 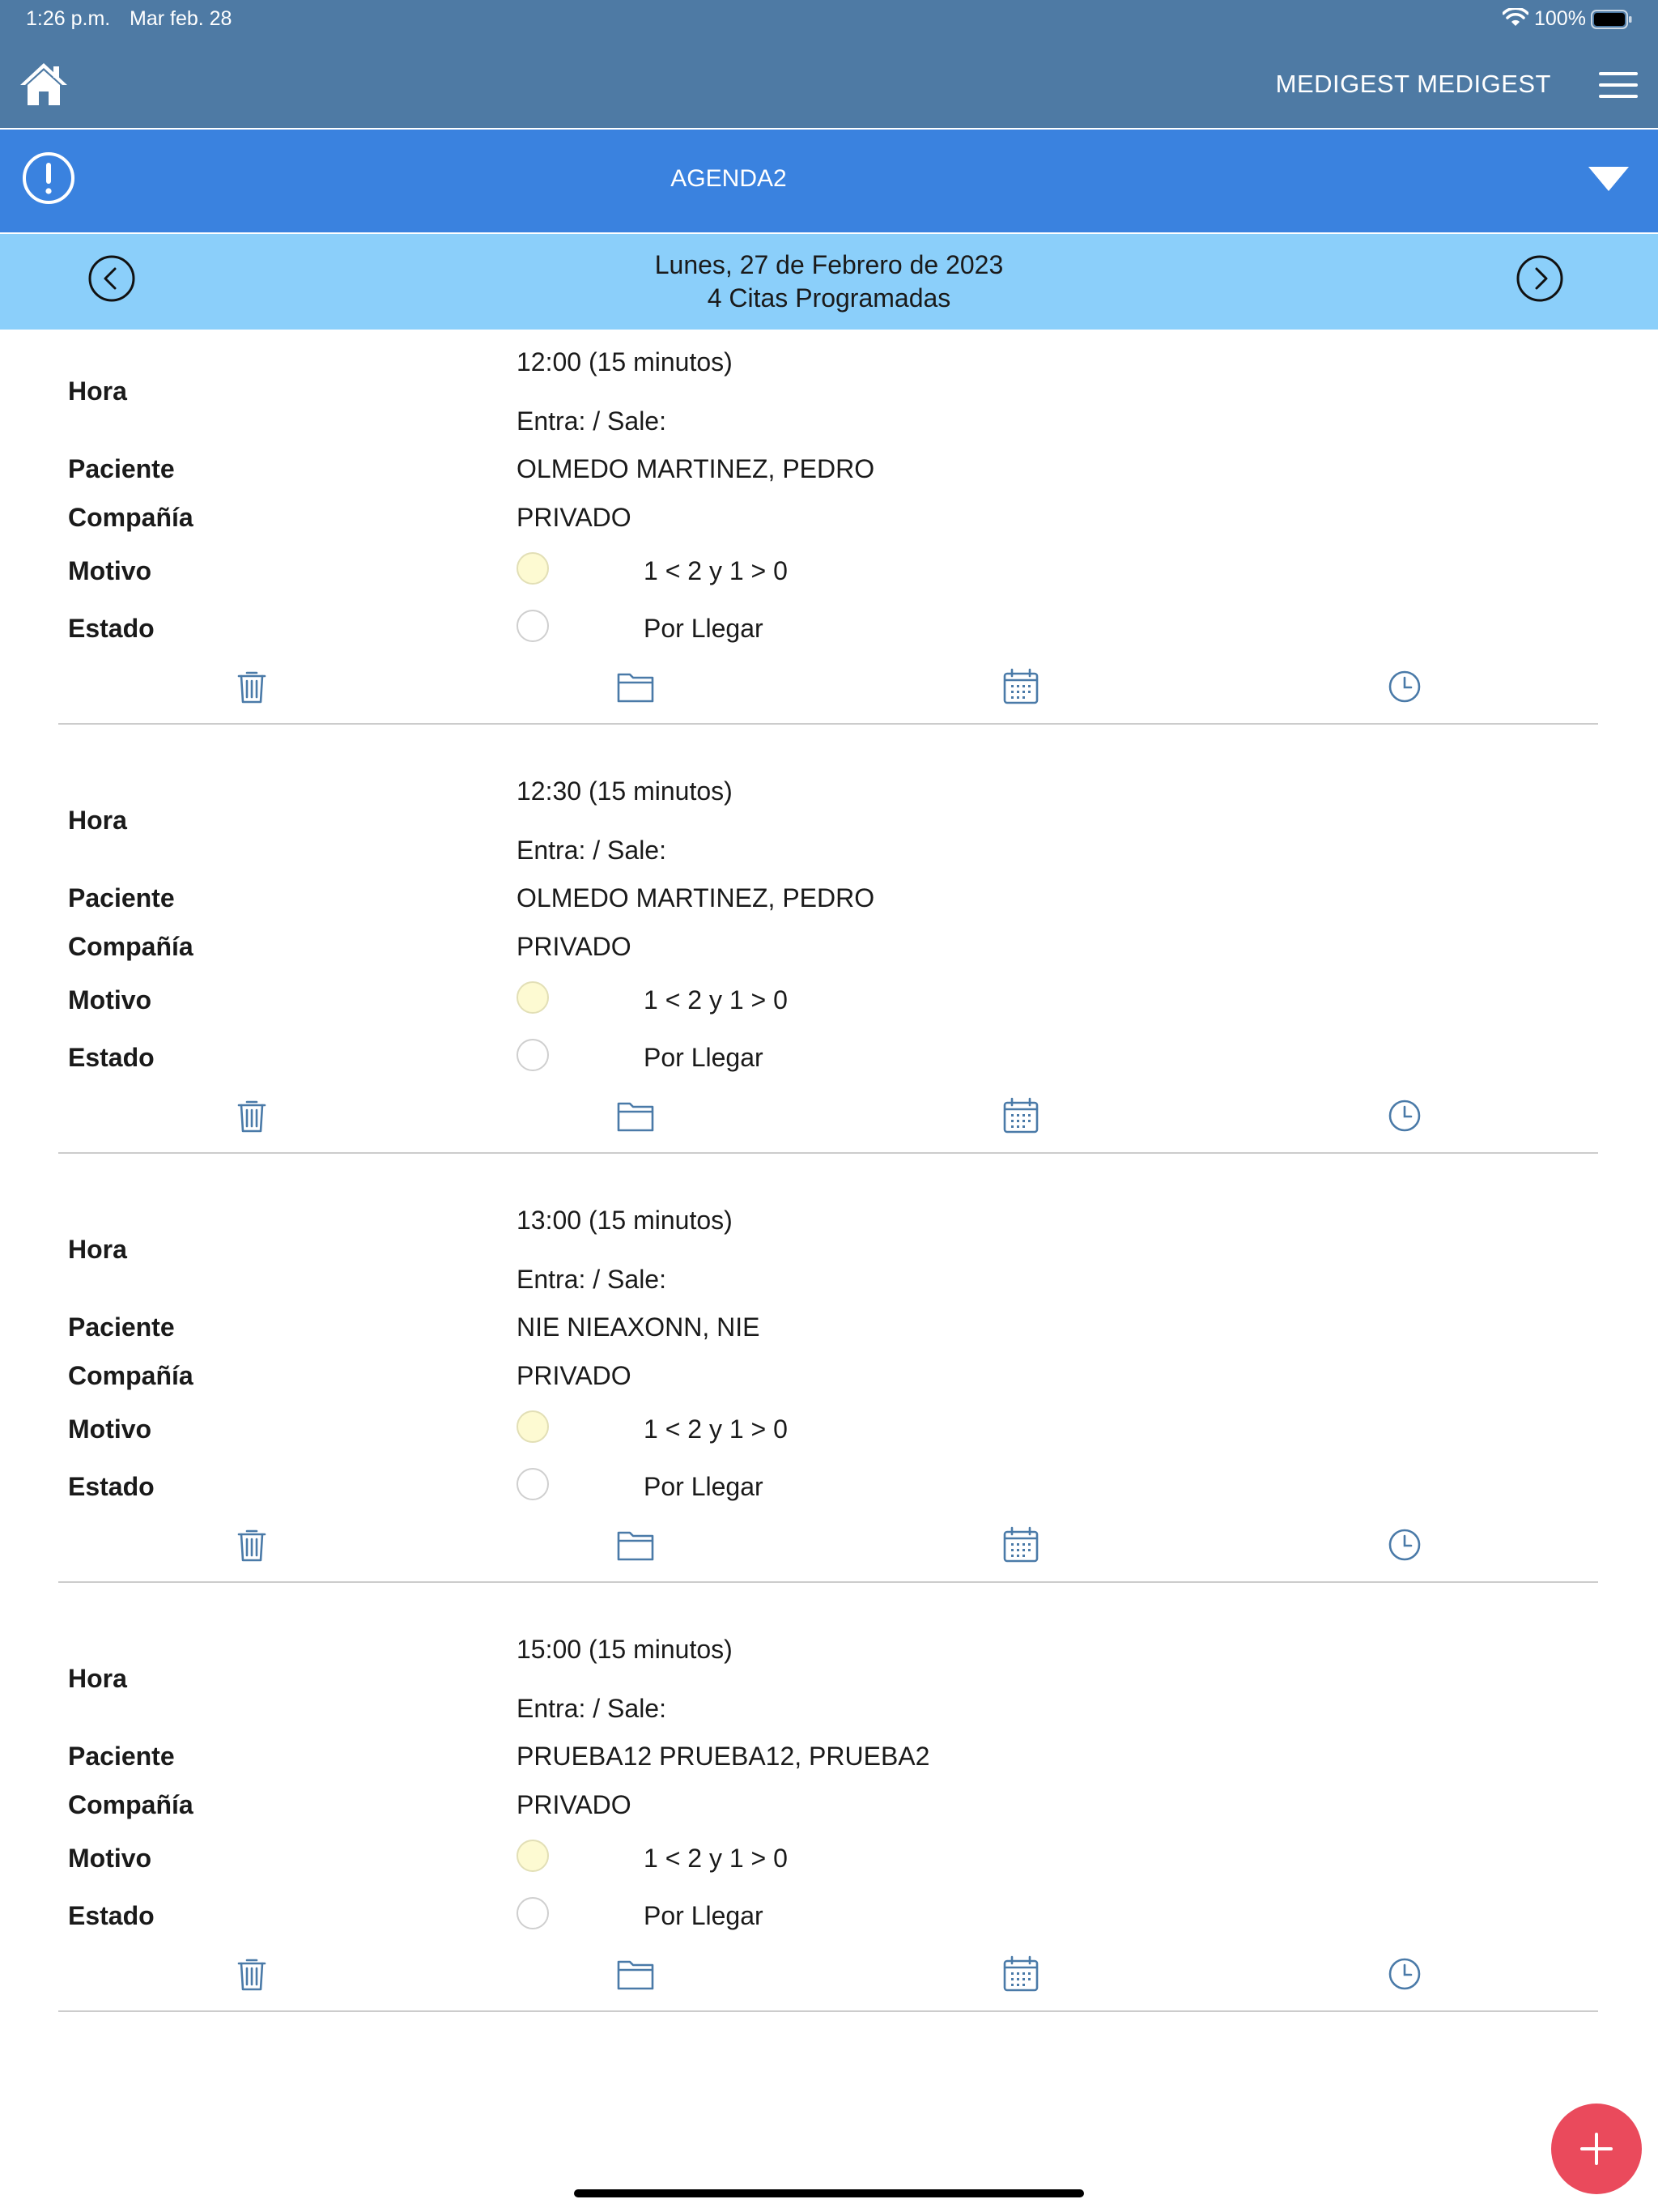 What do you see at coordinates (829, 20) in the screenshot?
I see `status-bar: 1:26 p.m. Mar feb. 28 100%` at bounding box center [829, 20].